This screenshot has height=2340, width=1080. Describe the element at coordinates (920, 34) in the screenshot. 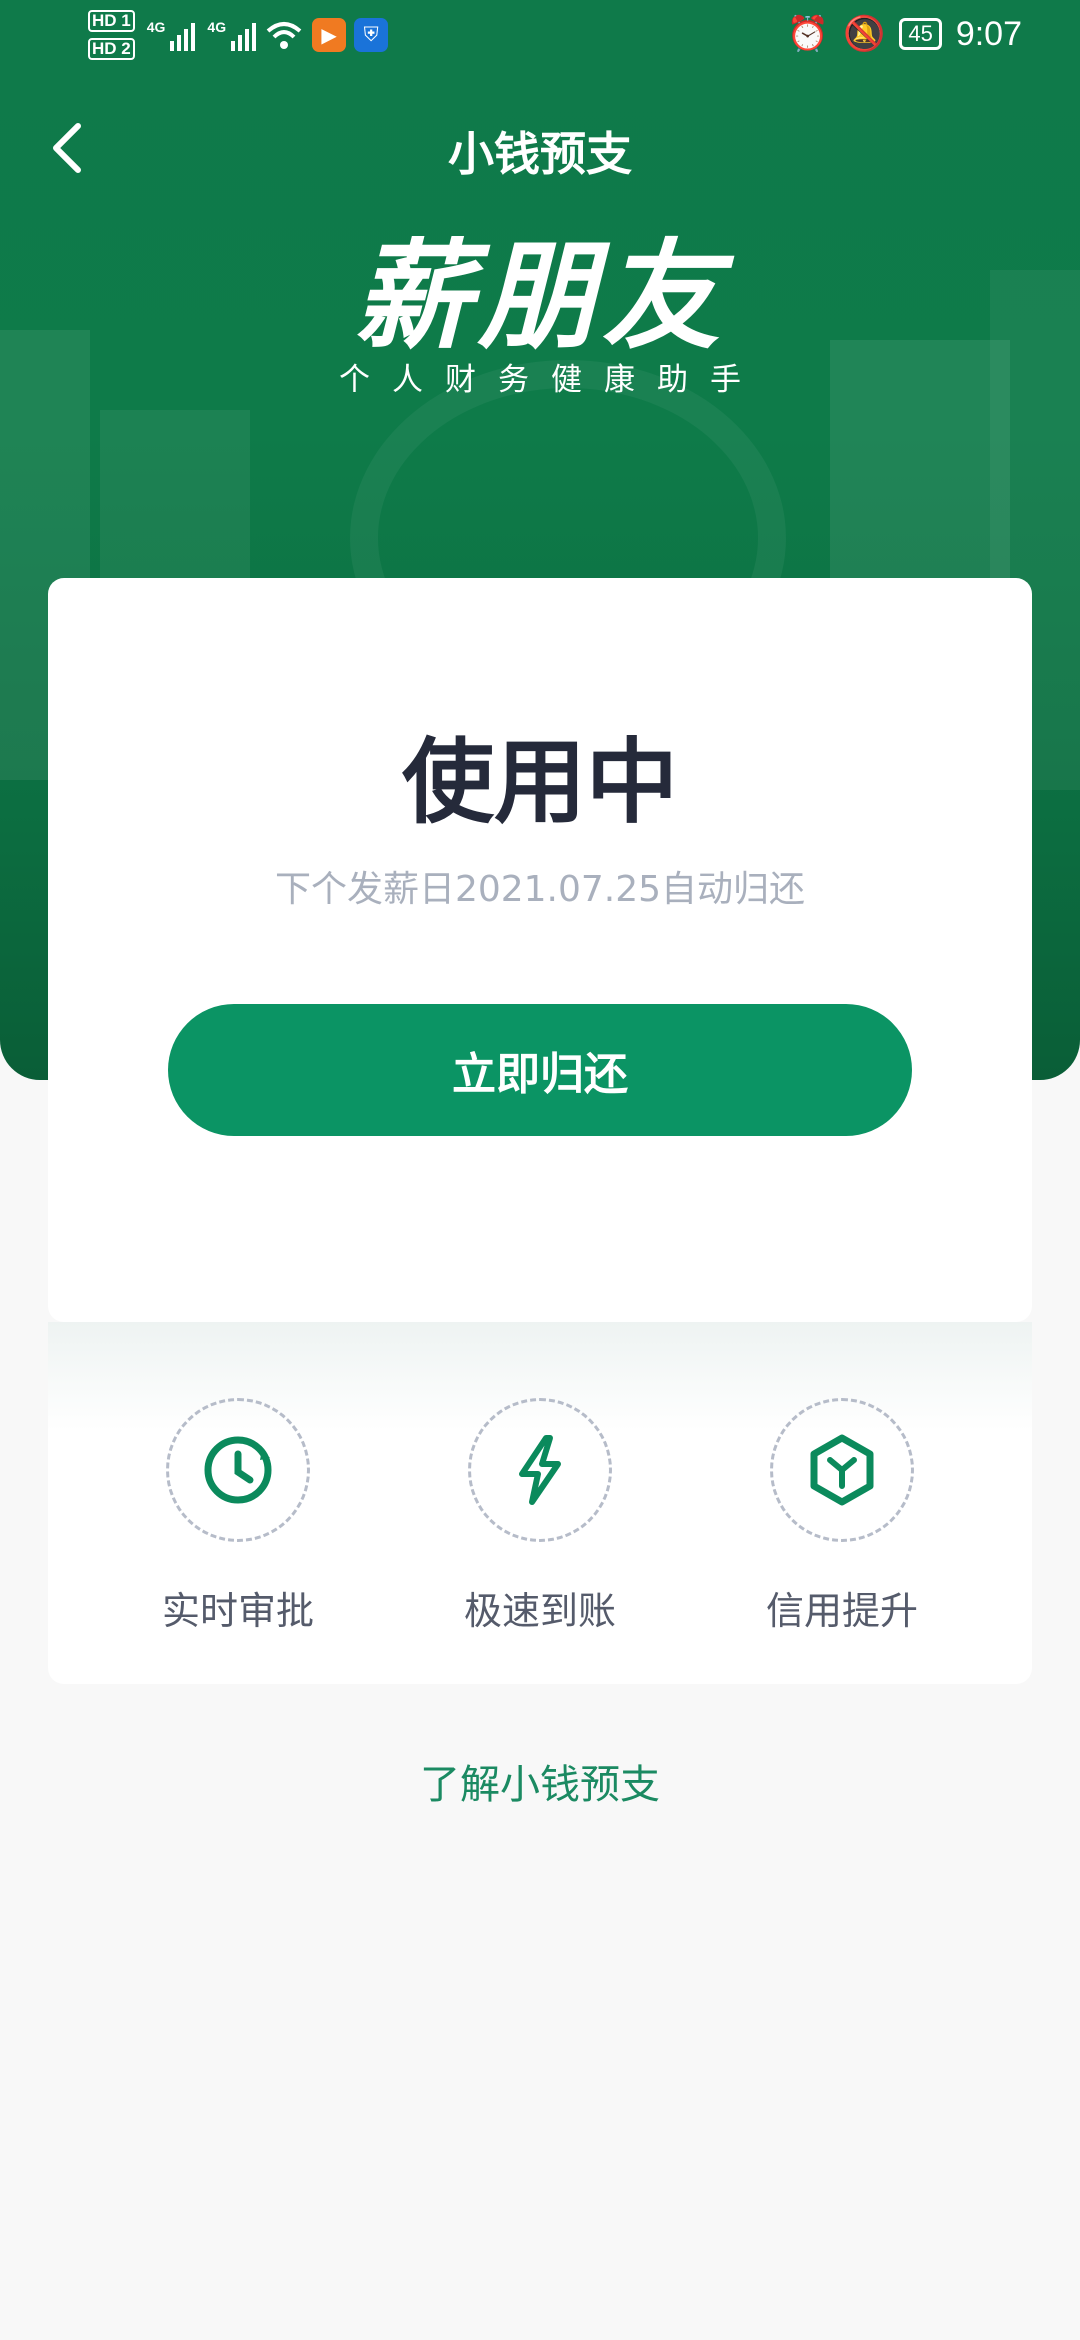

I see `battery-icon: 45` at that location.